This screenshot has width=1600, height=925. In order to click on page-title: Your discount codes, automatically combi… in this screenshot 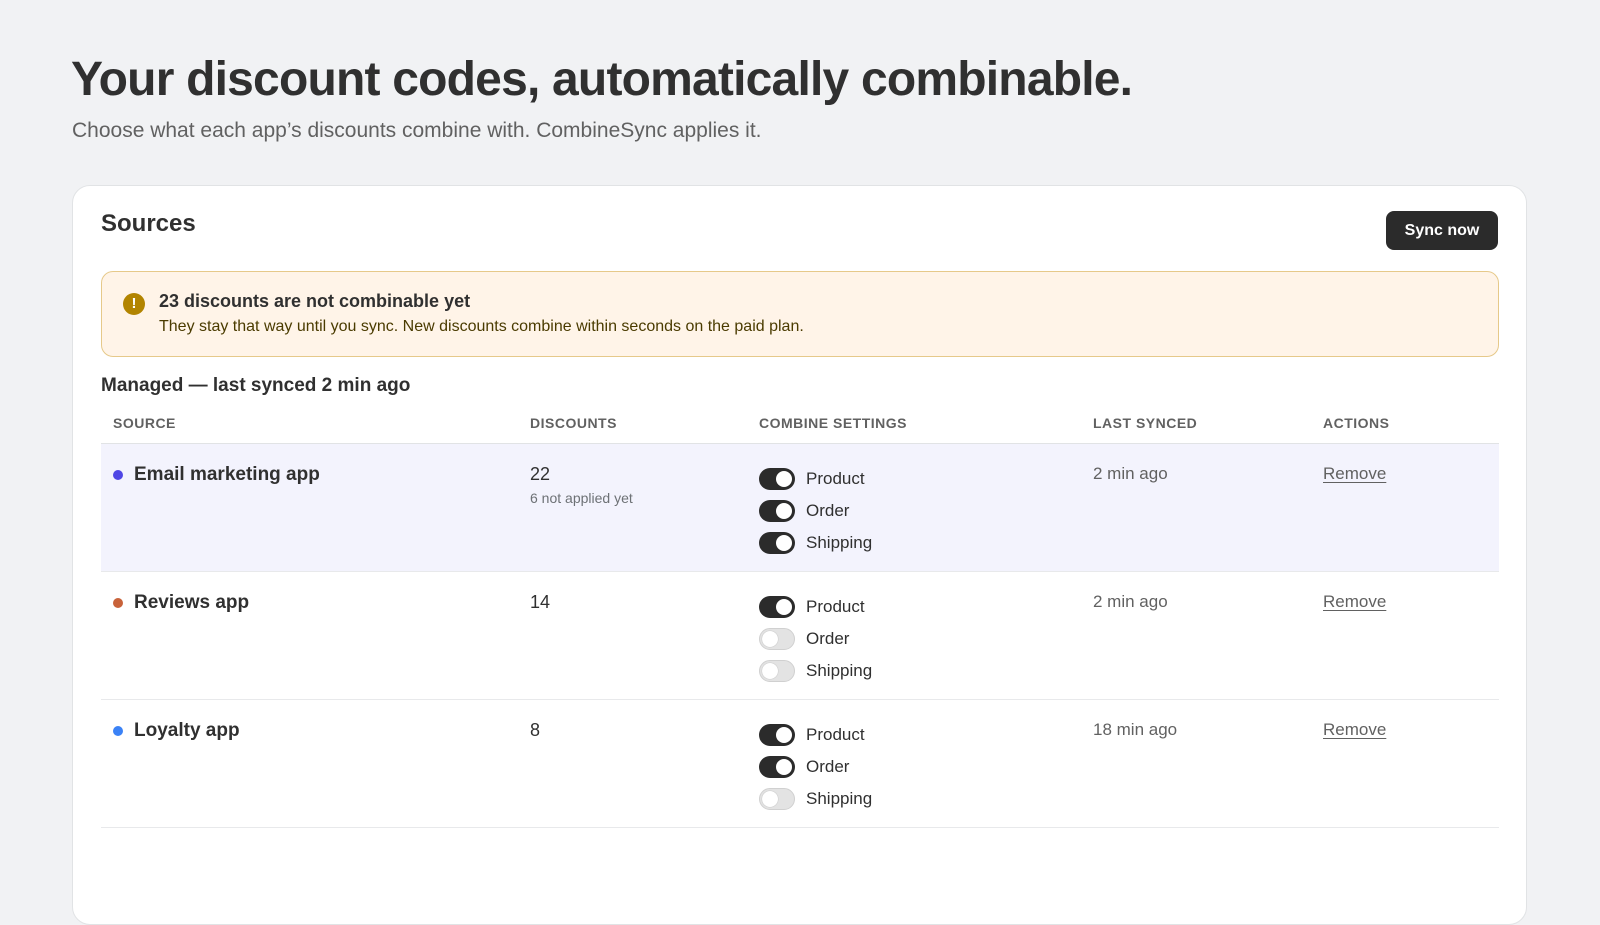, I will do `click(602, 79)`.